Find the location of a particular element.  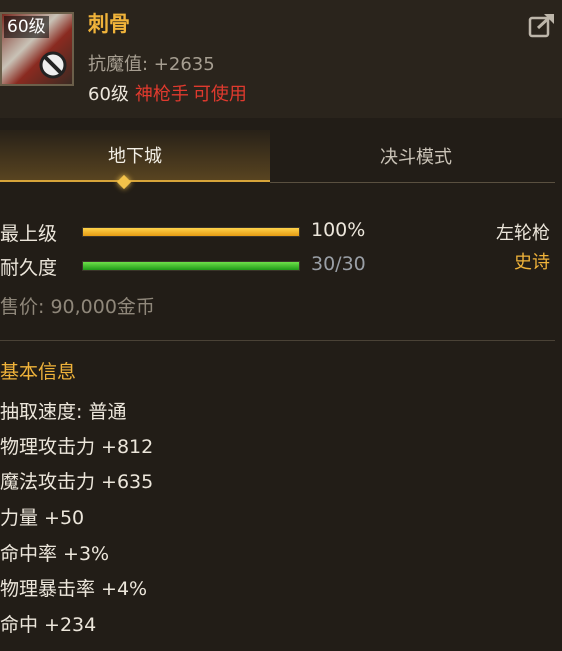

grade-bar-fill is located at coordinates (191, 232).